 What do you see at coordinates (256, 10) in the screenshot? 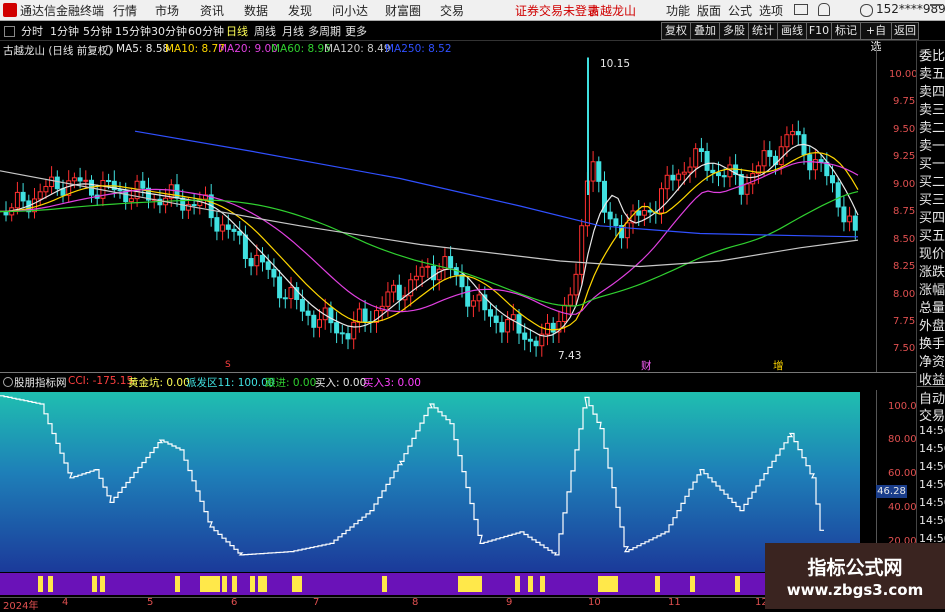
I see `menu-shuju: 数据` at bounding box center [256, 10].